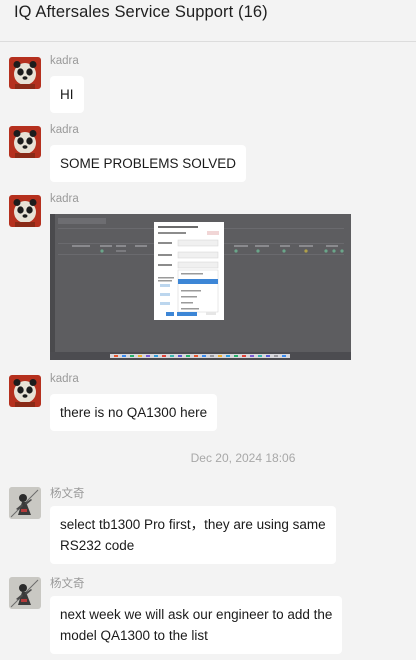 The image size is (416, 660). What do you see at coordinates (141, 12) in the screenshot?
I see `chat-title: IQ Aftersales Service Support (16)` at bounding box center [141, 12].